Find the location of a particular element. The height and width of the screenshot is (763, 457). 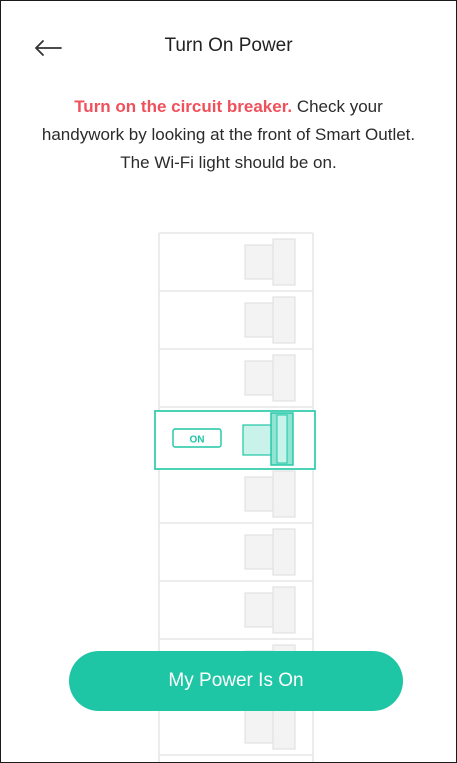

page-title: Turn On Power is located at coordinates (228, 45).